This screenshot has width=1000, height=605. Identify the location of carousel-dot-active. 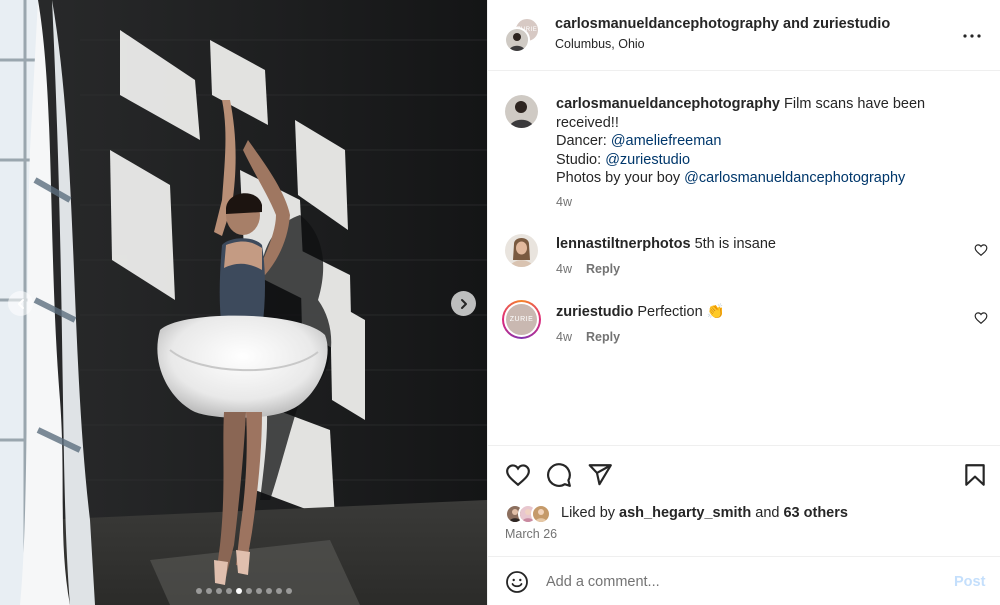
(238, 591).